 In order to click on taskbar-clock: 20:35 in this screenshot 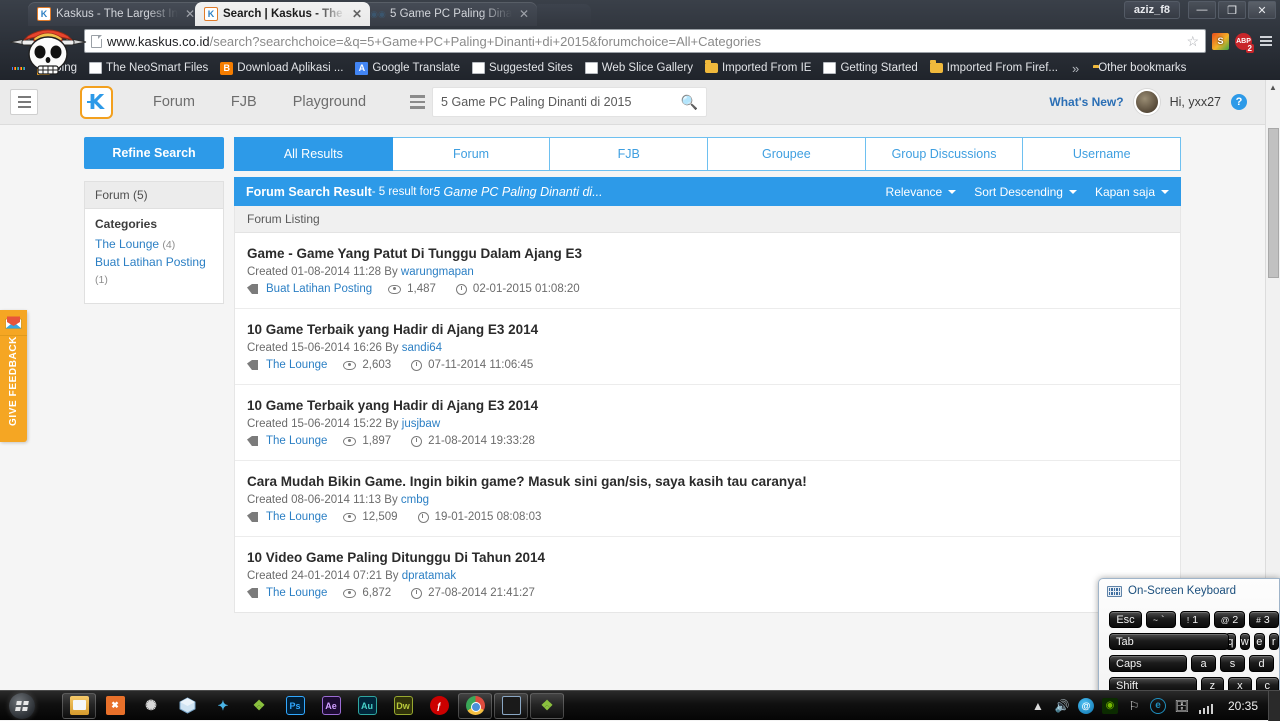, I will do `click(1240, 706)`.